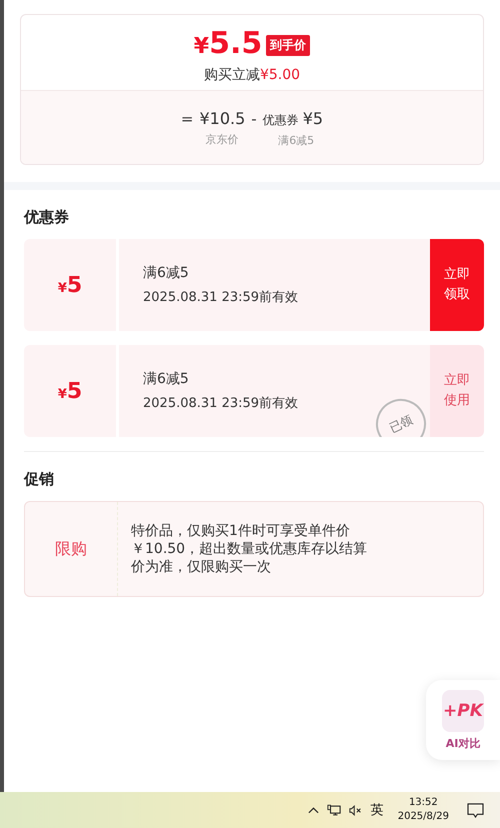 The height and width of the screenshot is (828, 500). What do you see at coordinates (423, 817) in the screenshot?
I see `clock-date: 2025/8/29` at bounding box center [423, 817].